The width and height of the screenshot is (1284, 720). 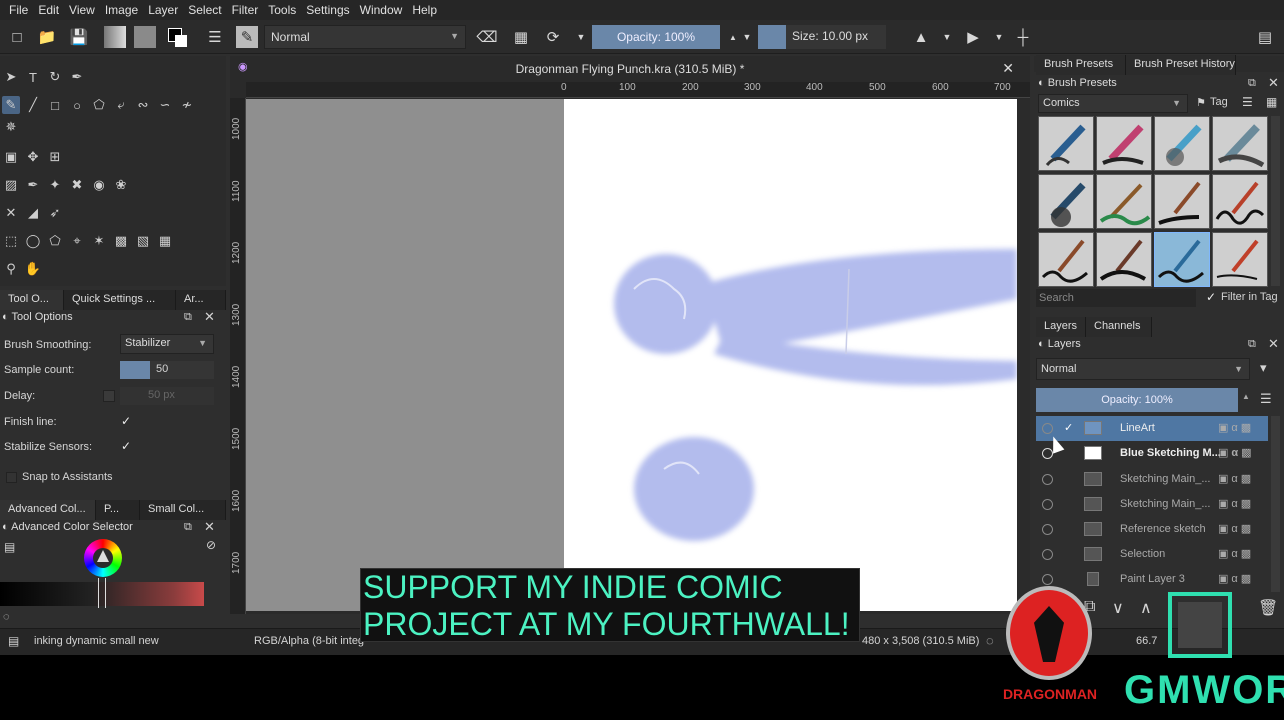 I want to click on layer-row: Selection ▣α▩, so click(x=1152, y=554).